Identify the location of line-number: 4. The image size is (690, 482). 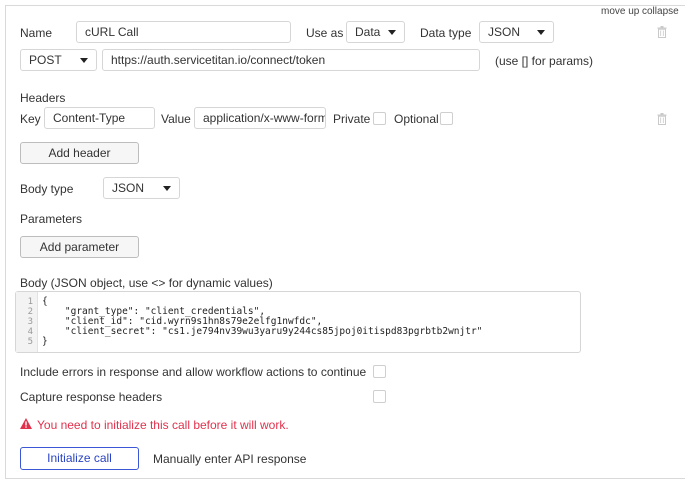
(30, 332).